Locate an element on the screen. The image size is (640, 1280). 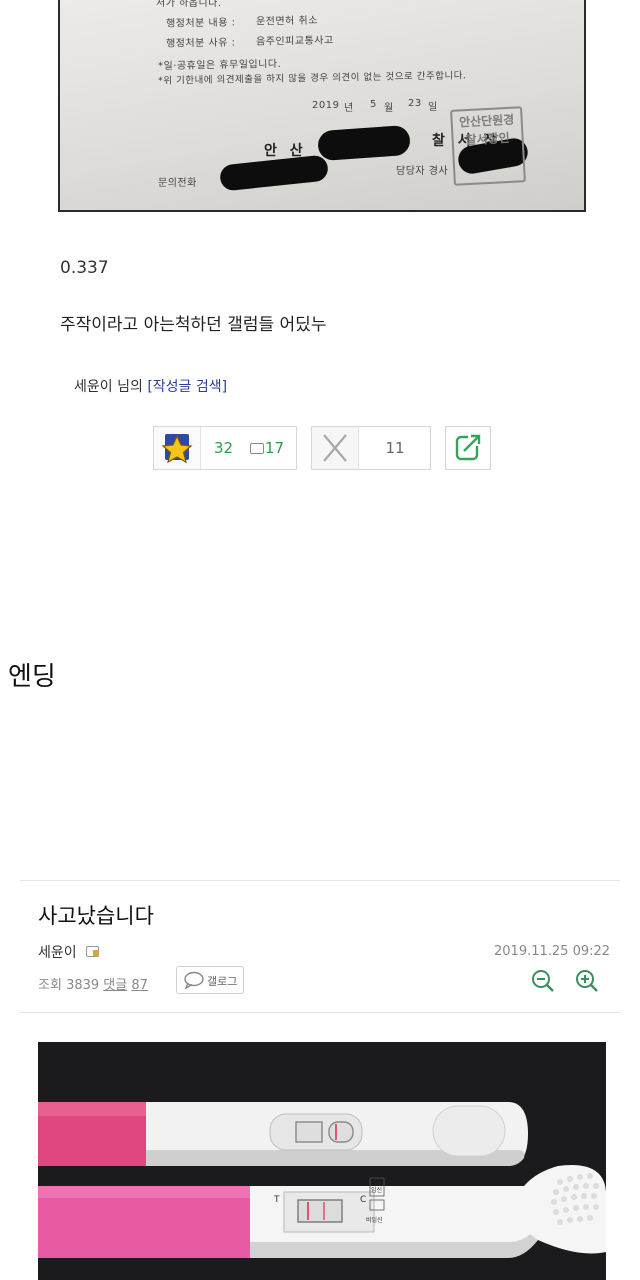
scrap-icon is located at coordinates (257, 448).